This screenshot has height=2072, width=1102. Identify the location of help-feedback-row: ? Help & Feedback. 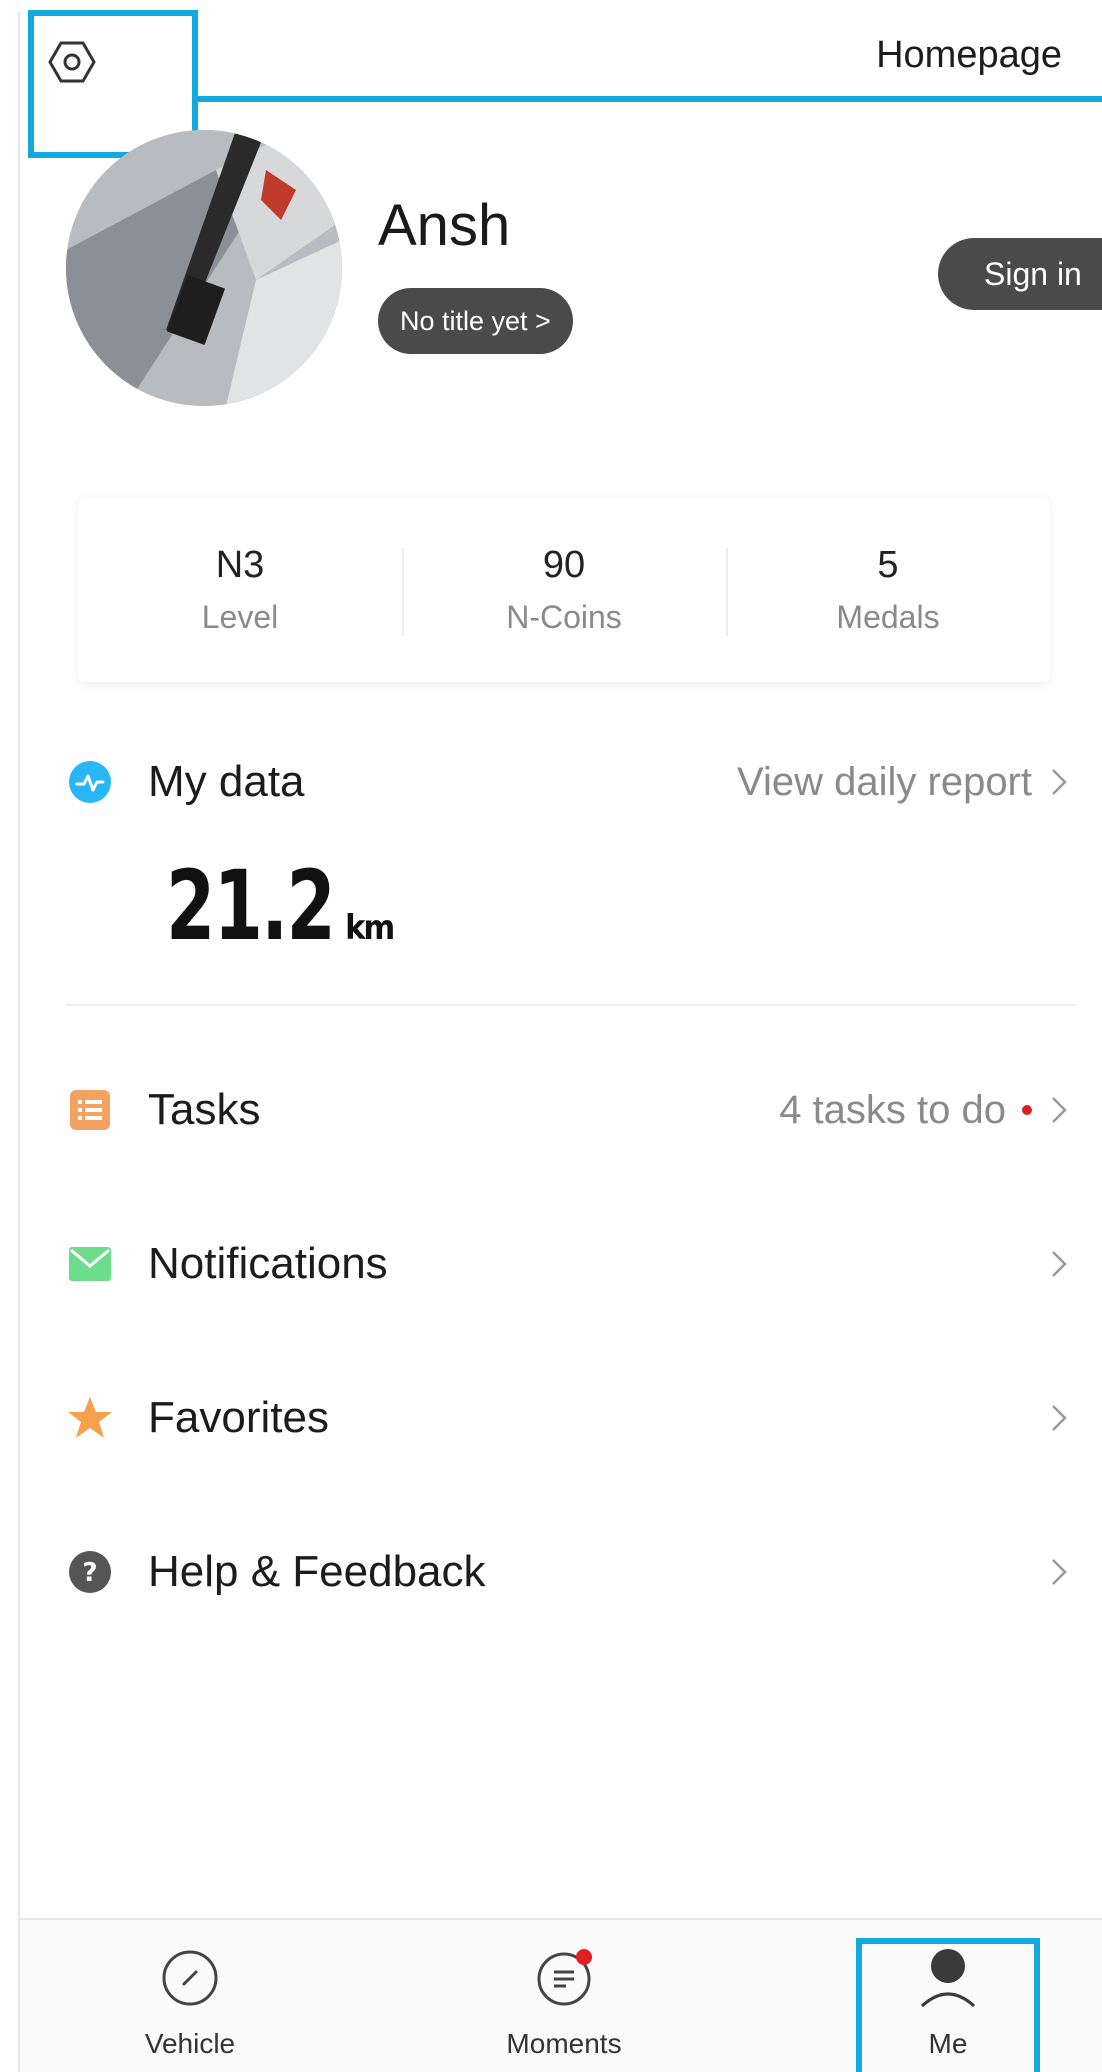
(571, 1572).